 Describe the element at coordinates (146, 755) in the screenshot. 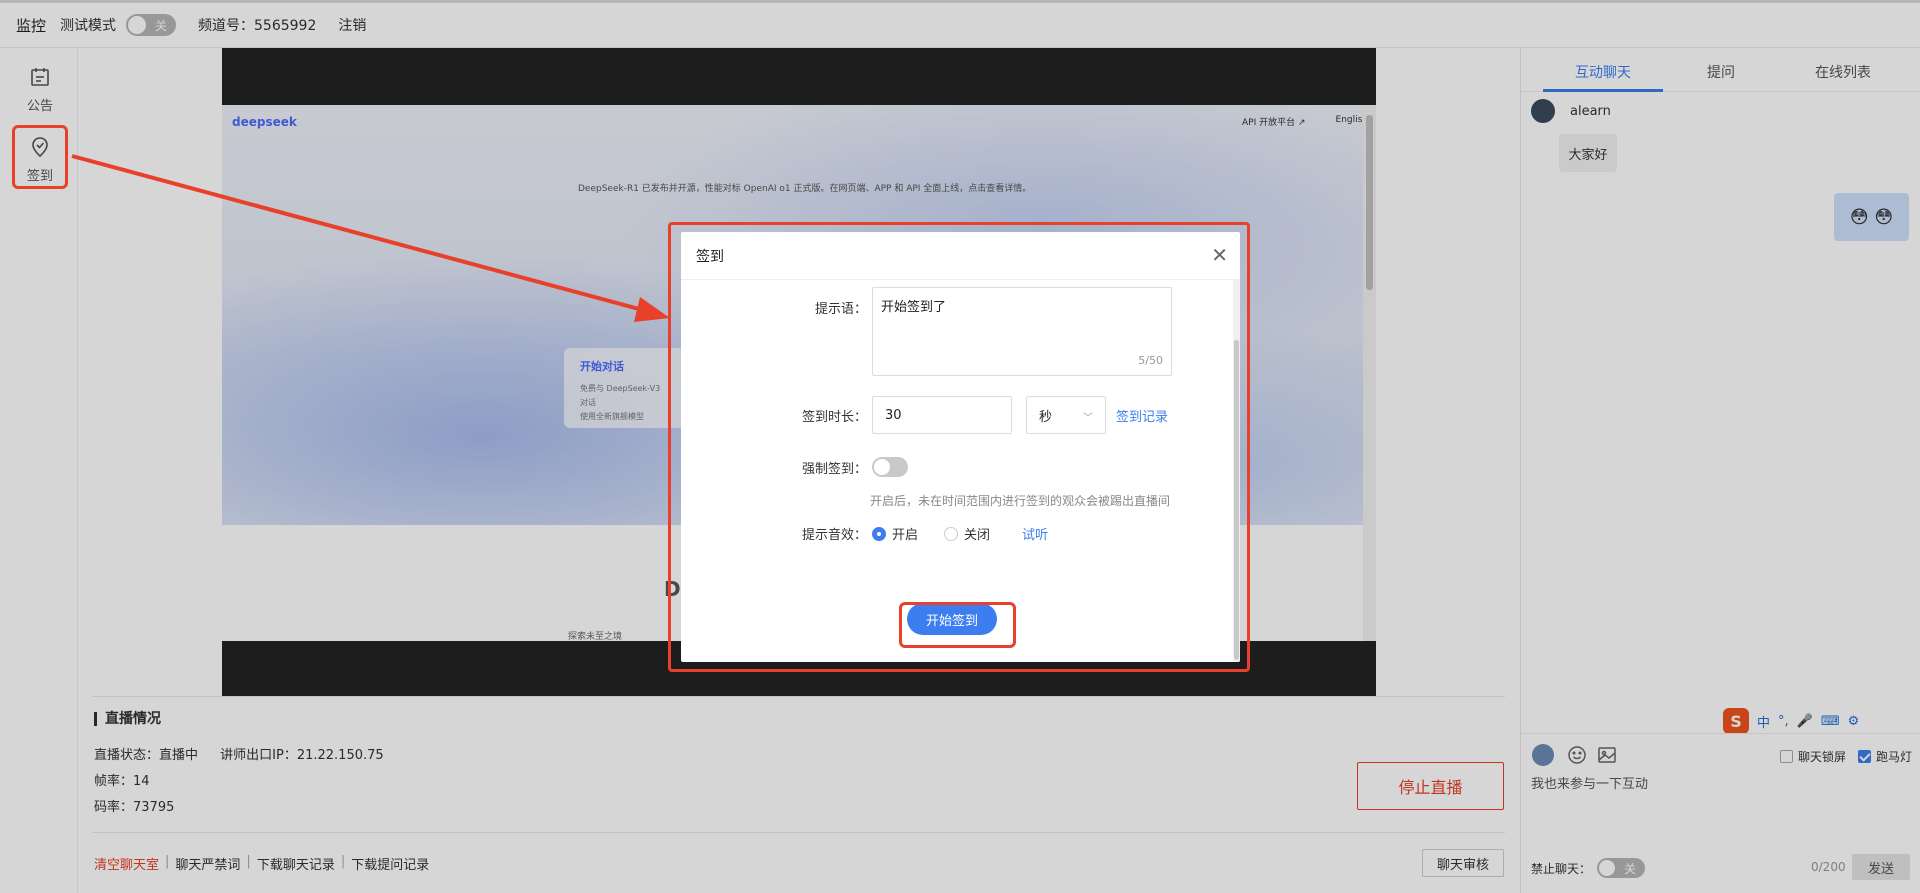

I see `live-state: 直播状态：直播中` at that location.